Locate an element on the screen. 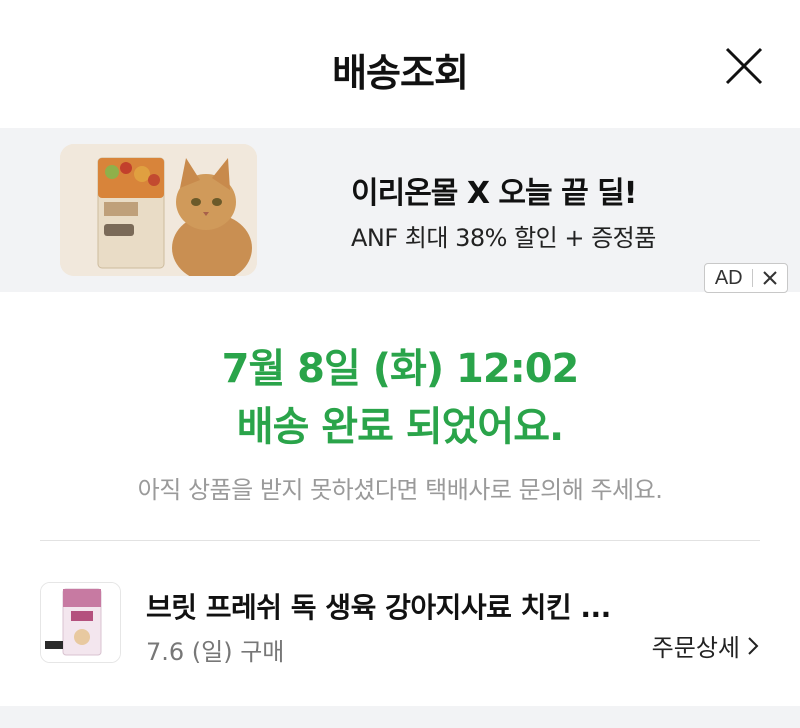  order-detail-link: 주문상세 is located at coordinates (706, 645).